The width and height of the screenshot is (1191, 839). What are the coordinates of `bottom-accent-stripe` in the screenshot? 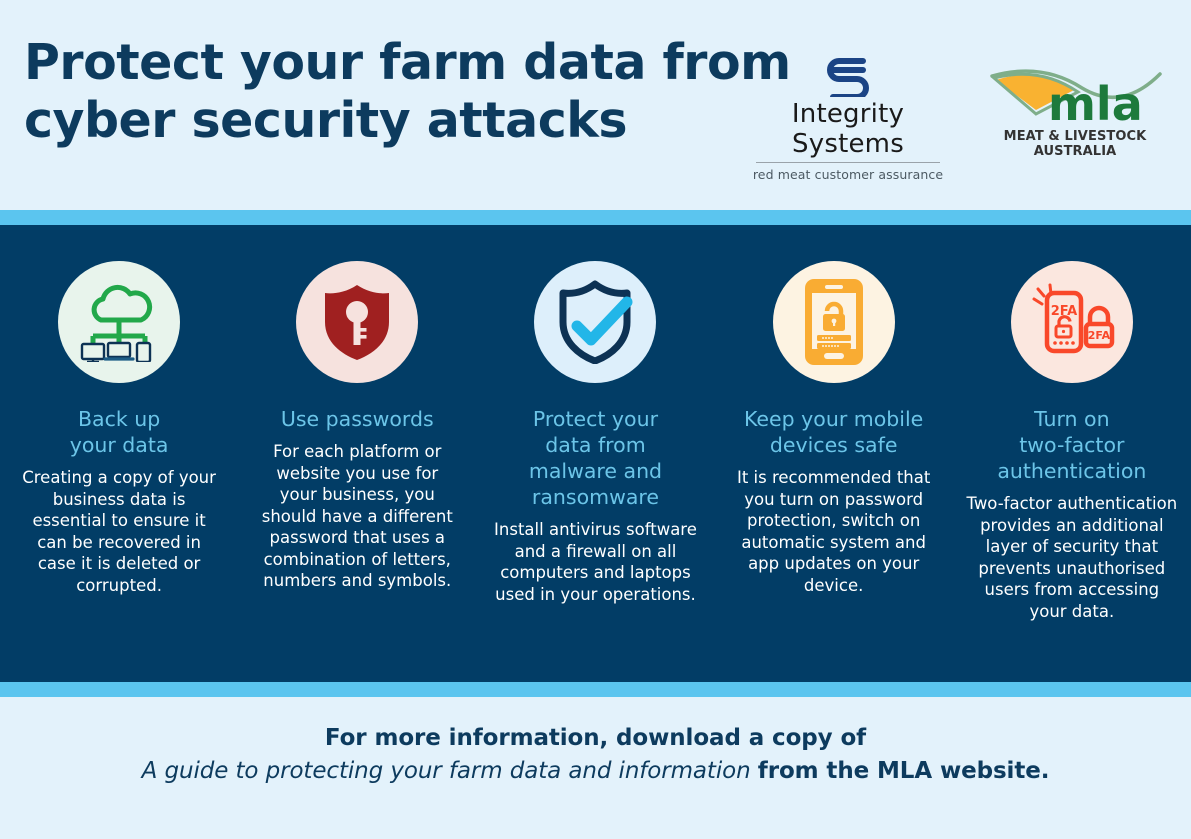 It's located at (595, 689).